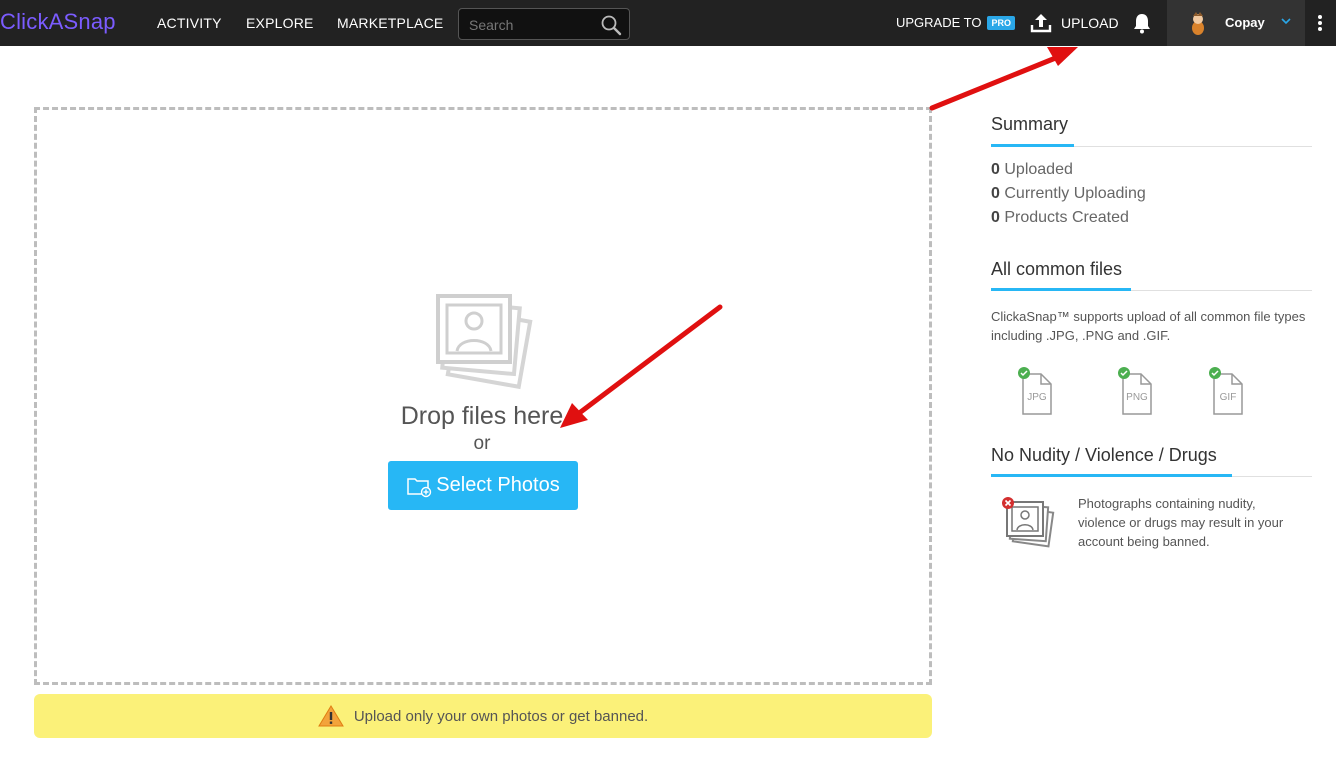 This screenshot has height=767, width=1336. What do you see at coordinates (330, 716) in the screenshot?
I see `warning-icon` at bounding box center [330, 716].